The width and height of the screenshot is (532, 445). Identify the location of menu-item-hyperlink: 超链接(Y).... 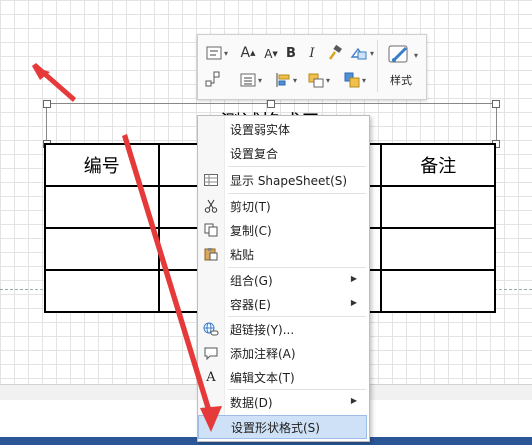
(282, 329).